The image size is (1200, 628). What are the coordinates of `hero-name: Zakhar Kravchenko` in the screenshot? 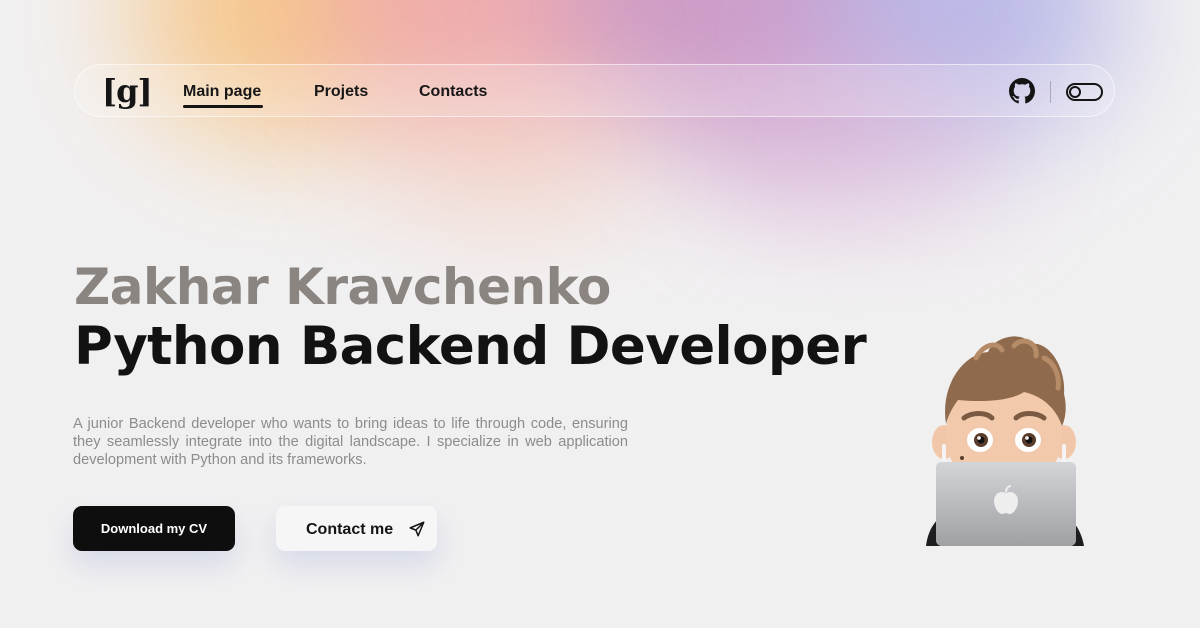 It's located at (342, 287).